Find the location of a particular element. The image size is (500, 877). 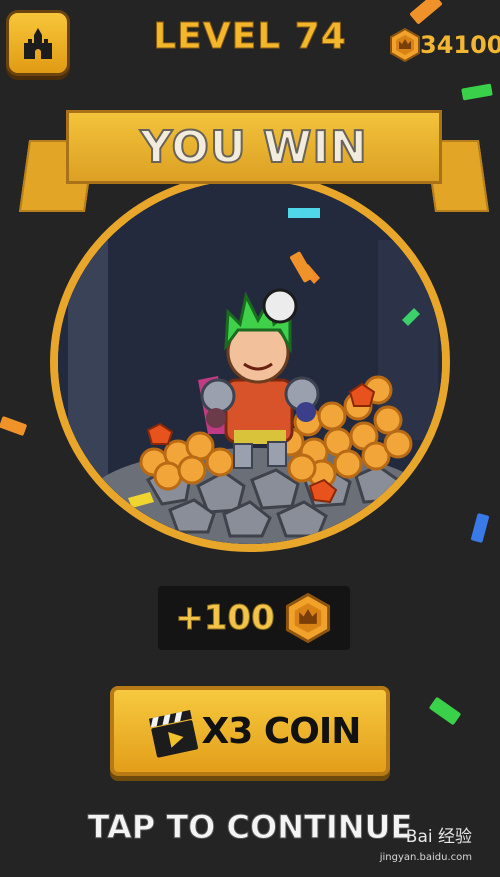

watermark-url: jingyan.baidu.com is located at coordinates (425, 857).